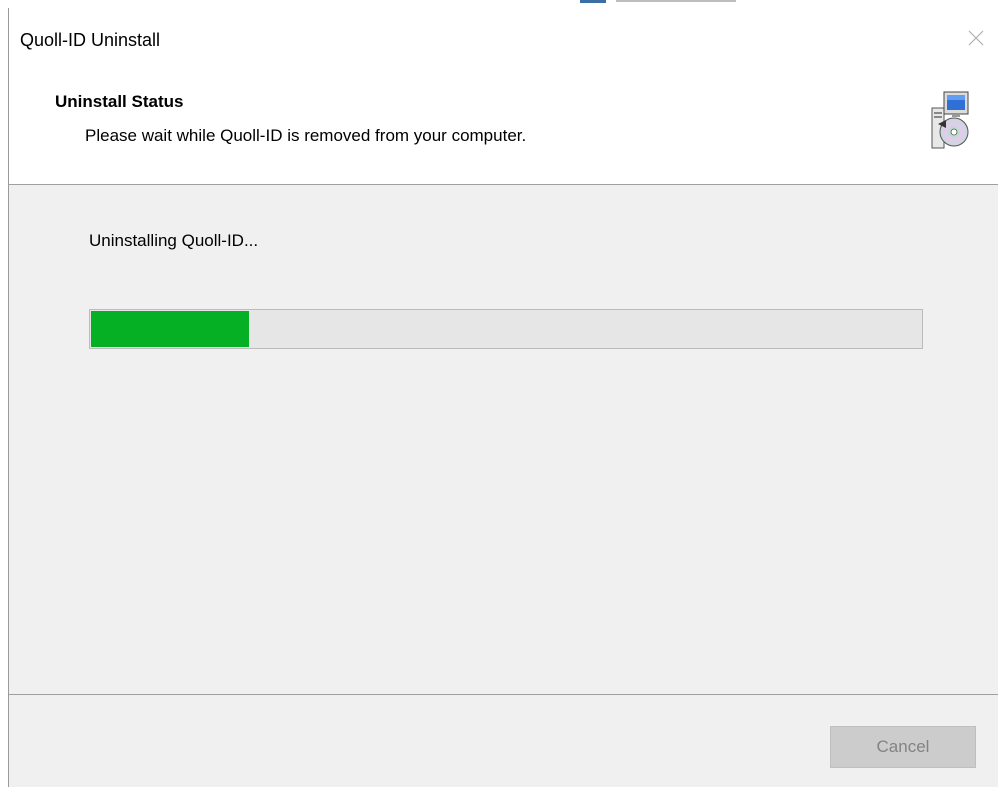 This screenshot has width=998, height=787. Describe the element at coordinates (503, 741) in the screenshot. I see `footer-panel: Cancel` at that location.